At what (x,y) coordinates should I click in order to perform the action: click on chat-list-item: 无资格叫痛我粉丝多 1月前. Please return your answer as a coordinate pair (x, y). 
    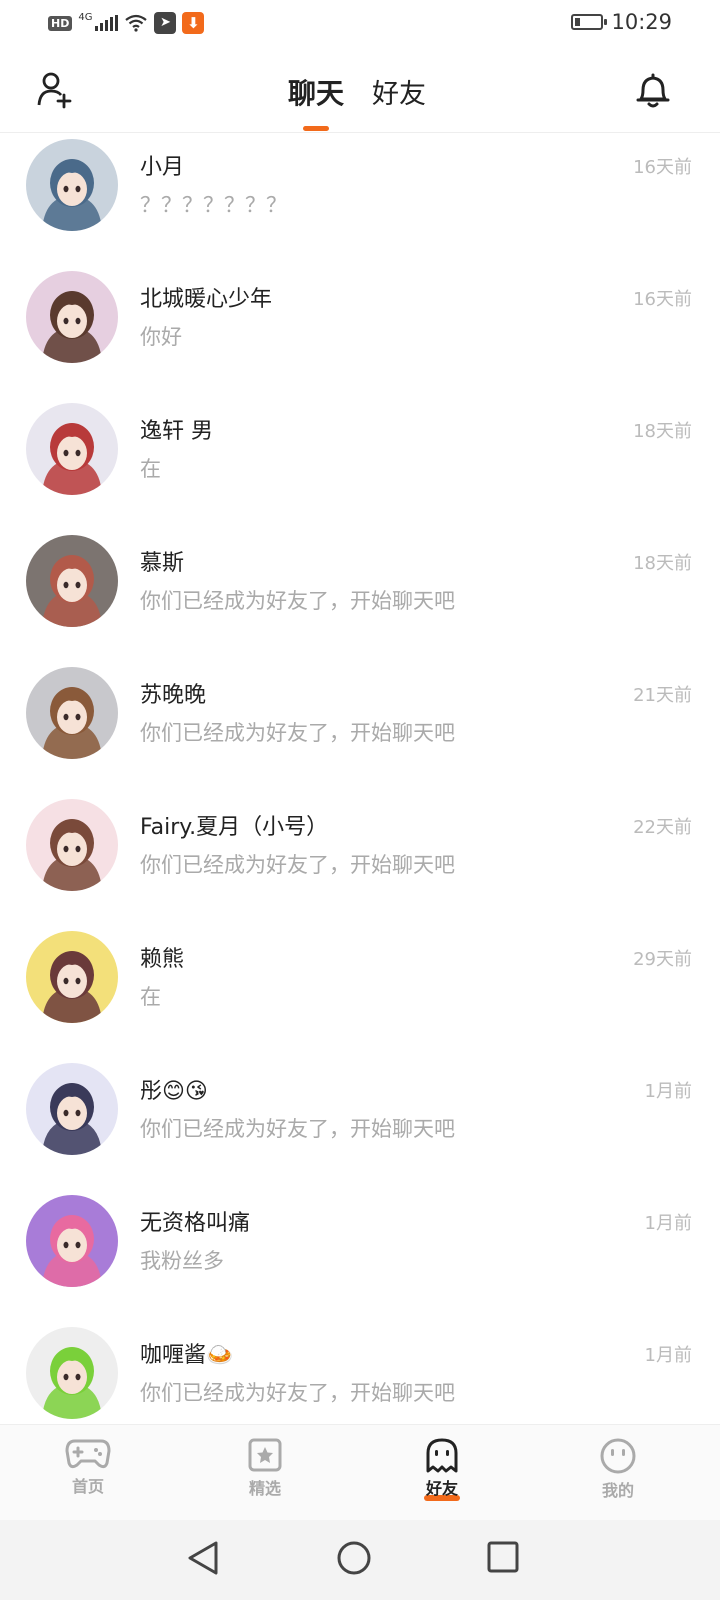
    Looking at the image, I should click on (360, 1255).